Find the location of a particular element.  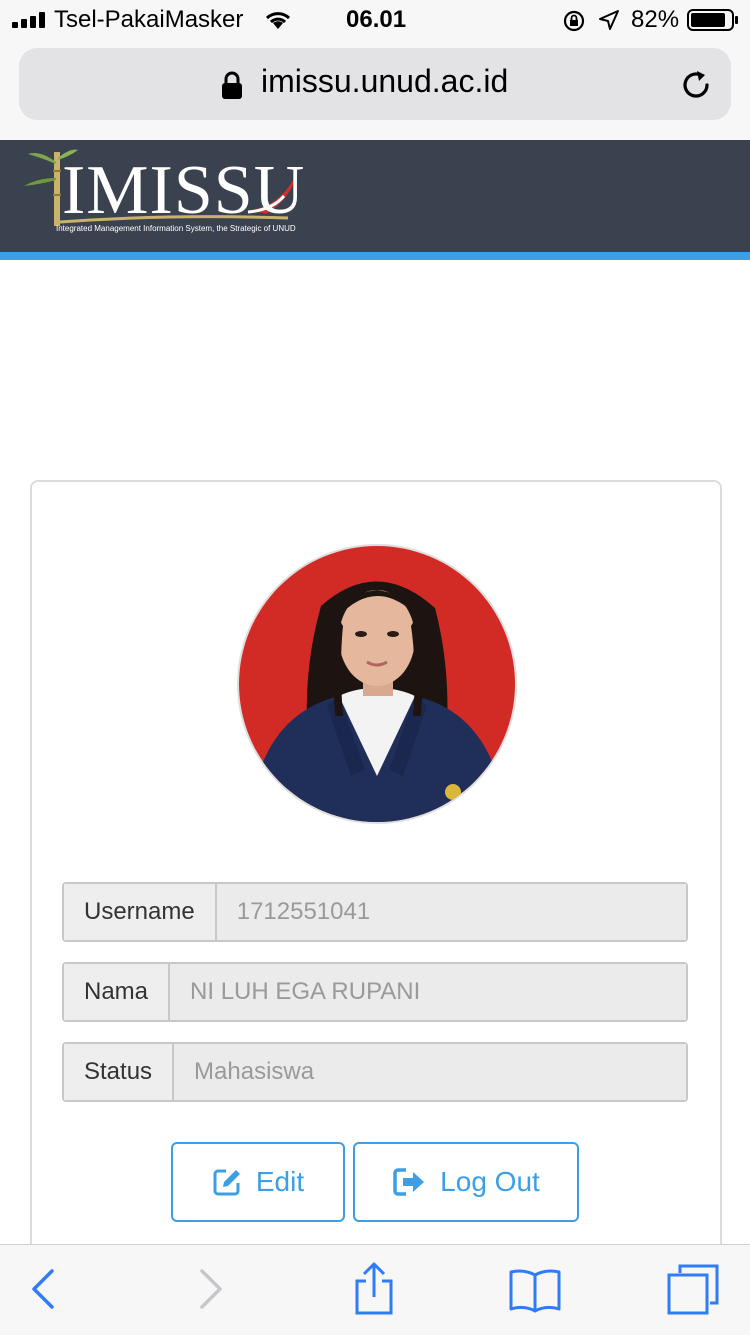

lock-icon is located at coordinates (232, 85).